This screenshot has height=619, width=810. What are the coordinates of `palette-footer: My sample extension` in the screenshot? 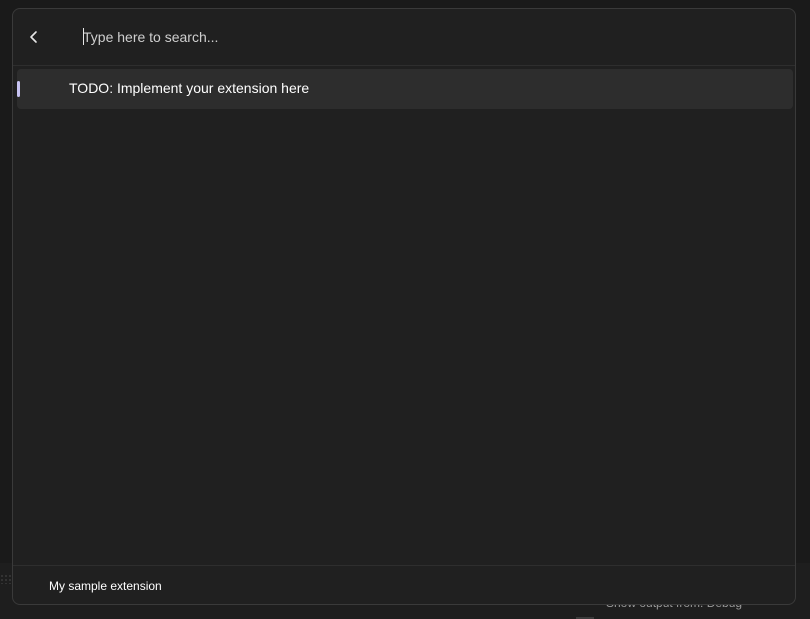 It's located at (404, 584).